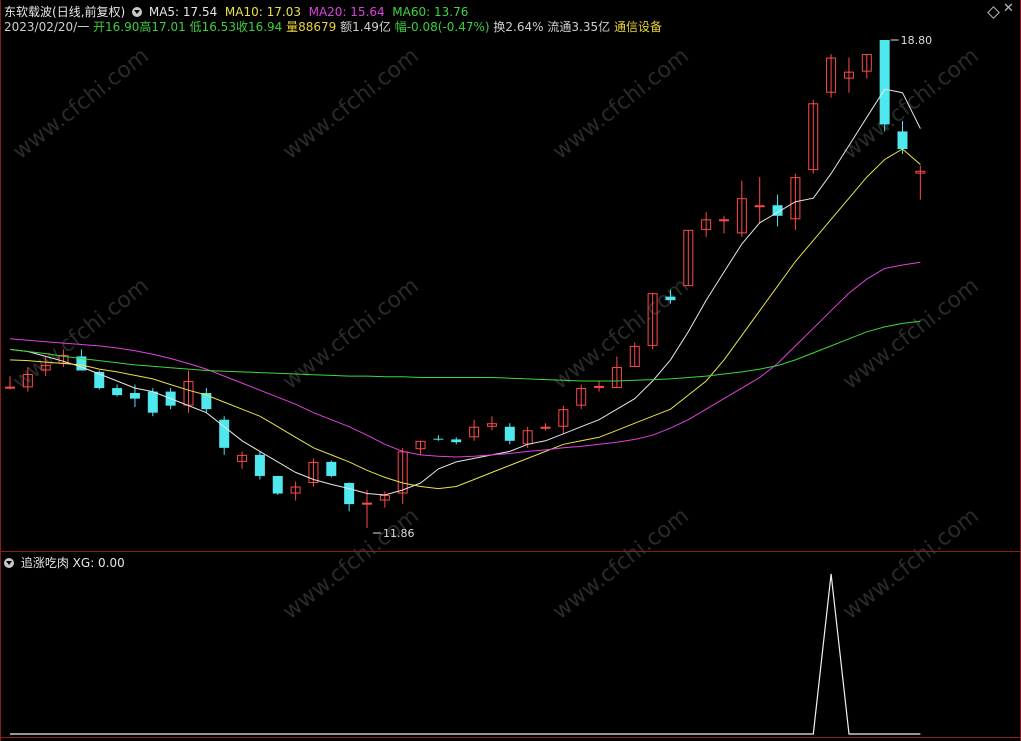  I want to click on open-label: 开16.90, so click(116, 27).